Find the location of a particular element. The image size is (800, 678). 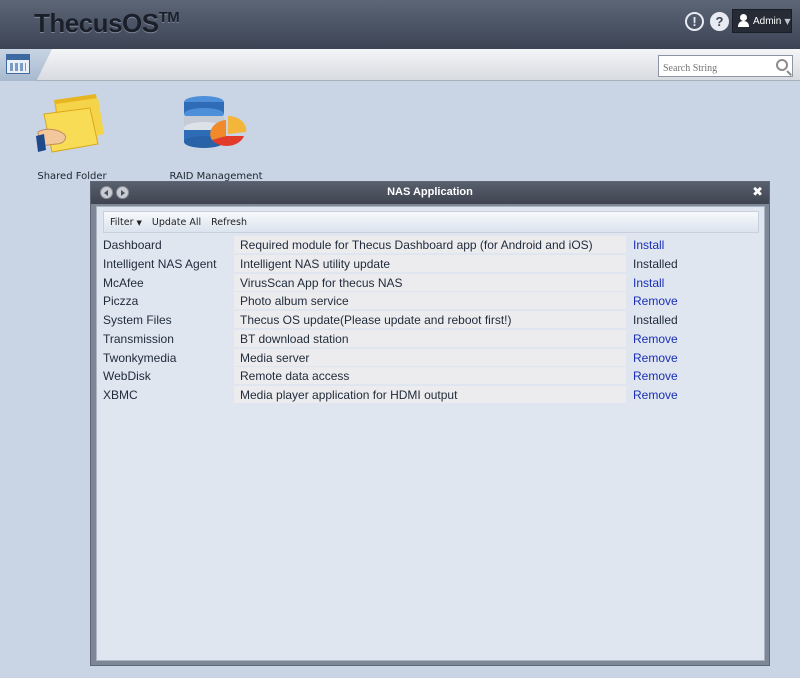

app-description: Media player application for HDMI output is located at coordinates (430, 394).